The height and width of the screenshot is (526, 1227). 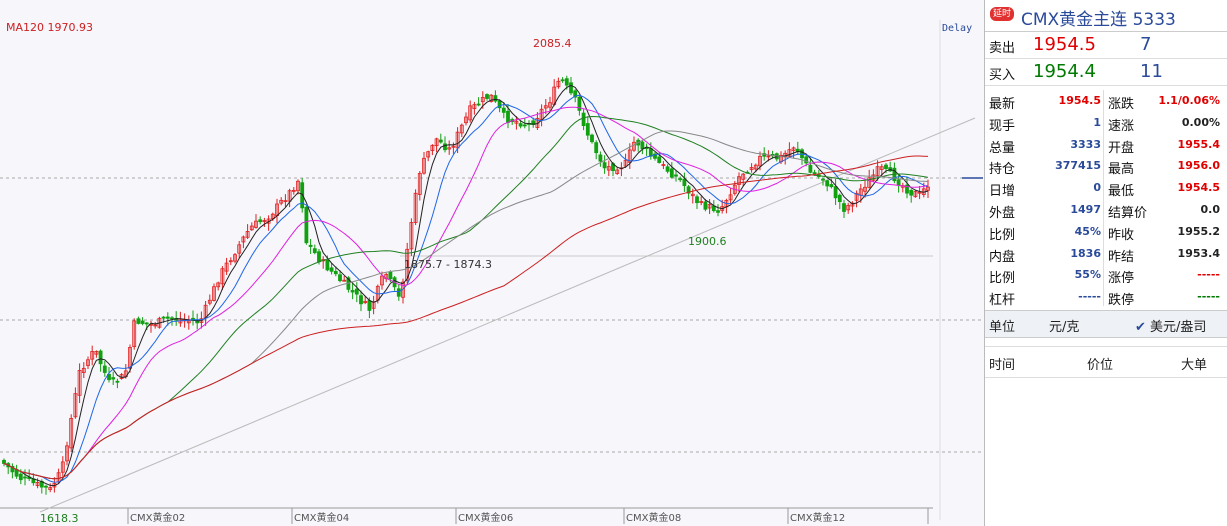 What do you see at coordinates (1164, 254) in the screenshot?
I see `right-stat-7: 昨结 1953.4` at bounding box center [1164, 254].